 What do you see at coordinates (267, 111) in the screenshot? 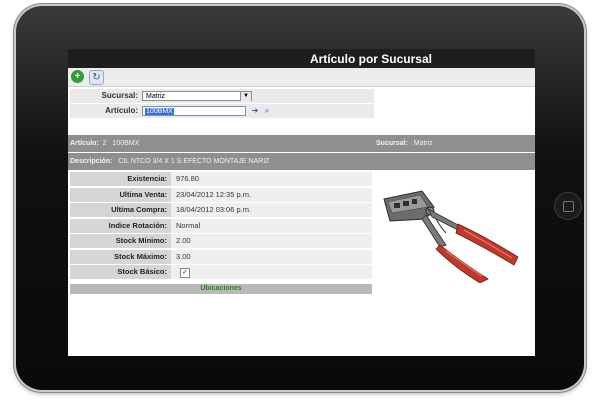
I see `binoculars-icon: ⌕` at bounding box center [267, 111].